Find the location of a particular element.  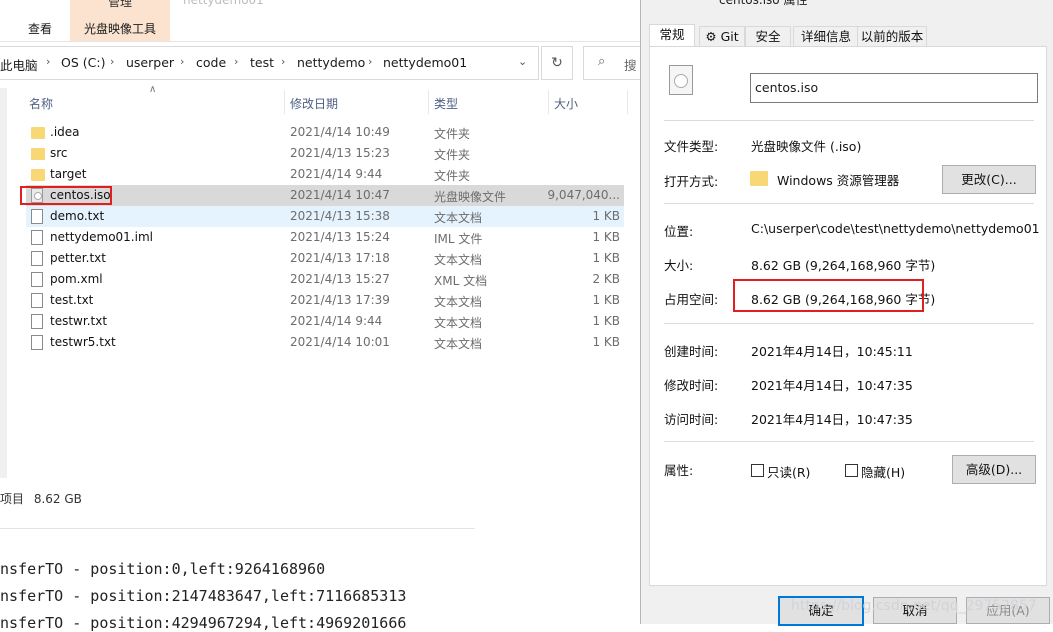

breadcrumb-nettydemo: nettydemo is located at coordinates (331, 62).